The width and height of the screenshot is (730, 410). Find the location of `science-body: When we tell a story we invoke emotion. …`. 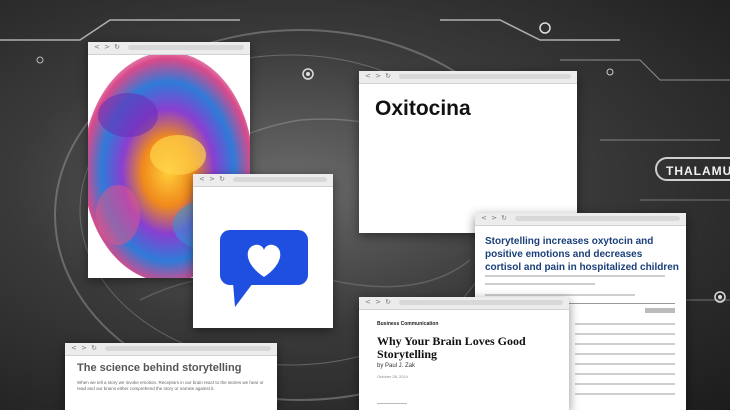

science-body: When we tell a story we invoke emotion. … is located at coordinates (170, 385).